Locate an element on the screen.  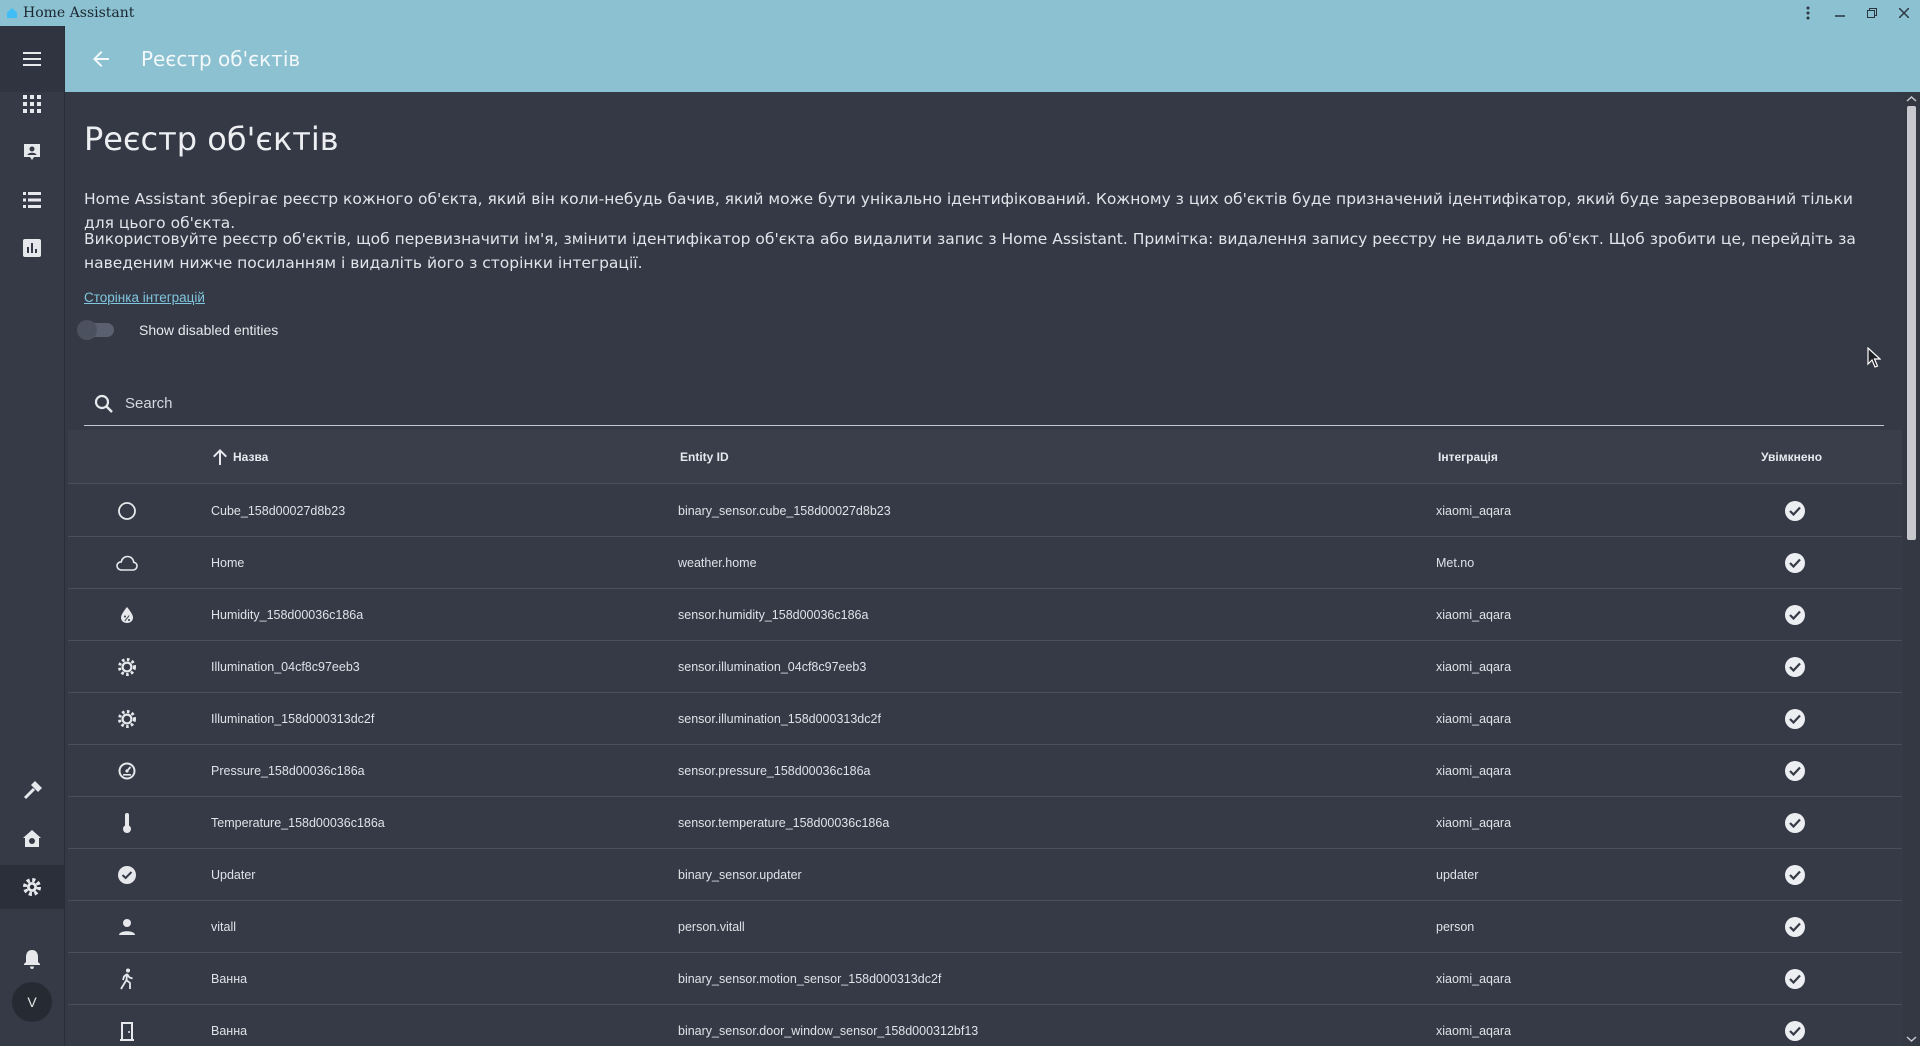
sidebar-item-supervisor is located at coordinates (32, 839).